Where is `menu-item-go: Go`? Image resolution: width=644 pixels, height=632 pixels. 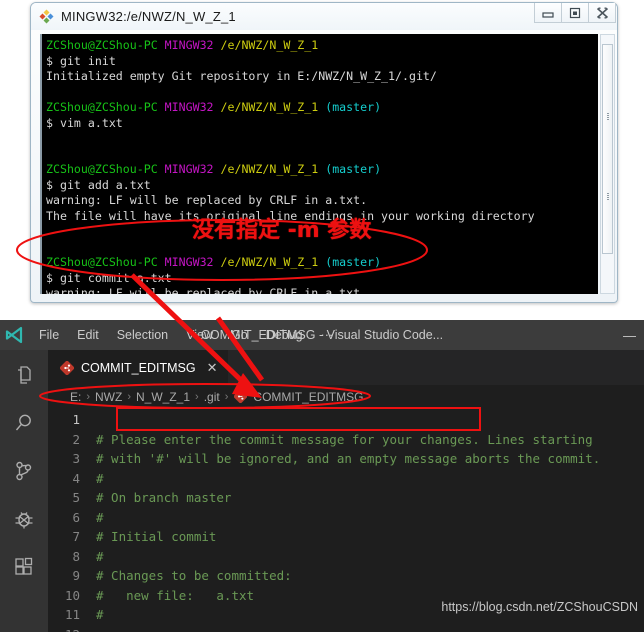
menu-item-go: Go is located at coordinates (239, 335).